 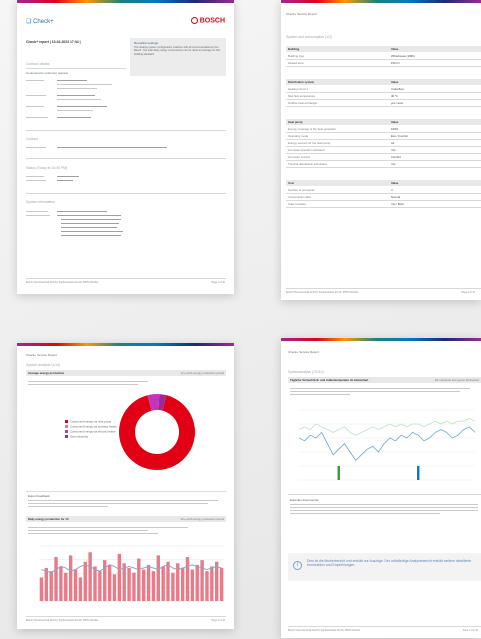 I want to click on table-row-label: Heating circuit 1, so click(x=298, y=89).